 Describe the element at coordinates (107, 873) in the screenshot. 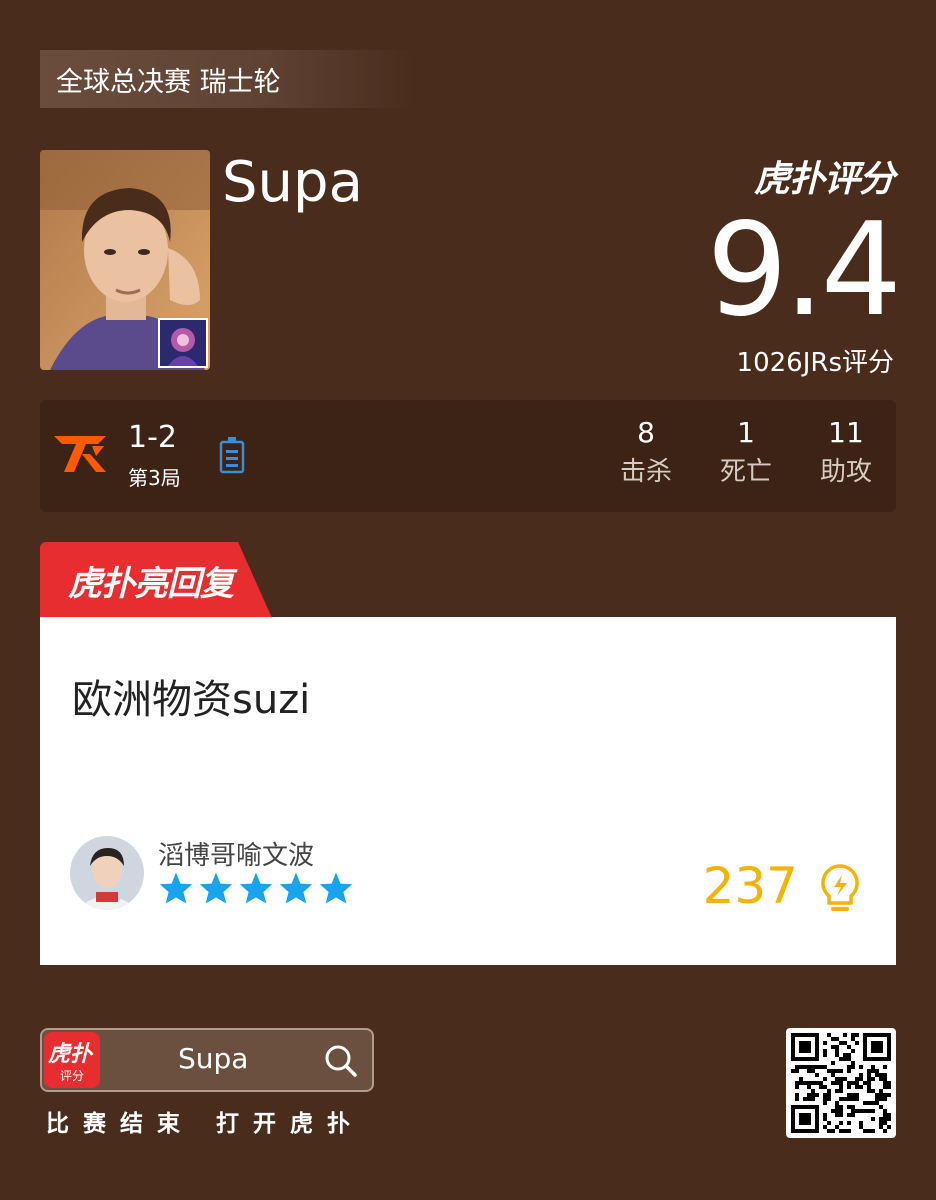

I see `commenter-avatar` at that location.